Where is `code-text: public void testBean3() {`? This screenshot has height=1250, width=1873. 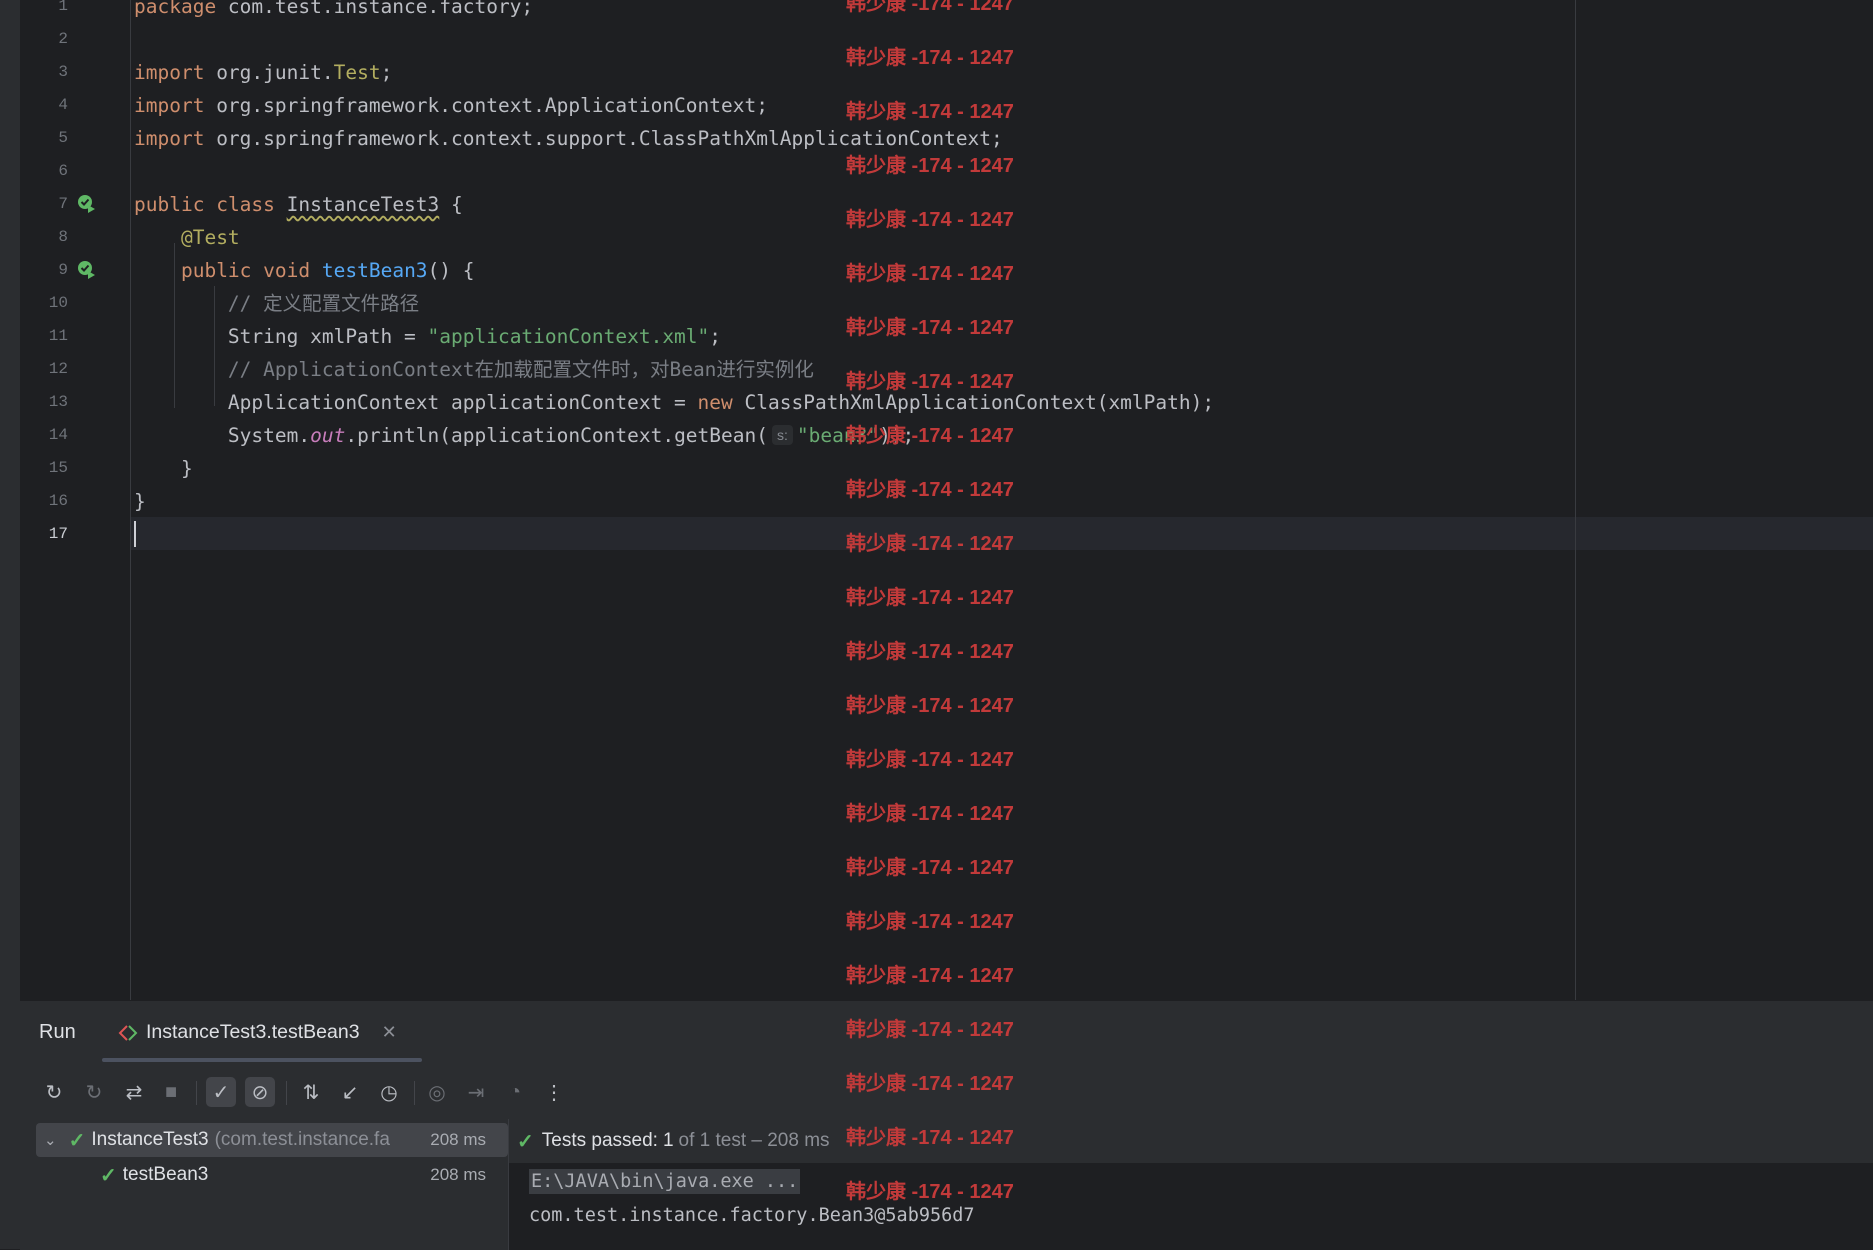 code-text: public void testBean3() { is located at coordinates (304, 270).